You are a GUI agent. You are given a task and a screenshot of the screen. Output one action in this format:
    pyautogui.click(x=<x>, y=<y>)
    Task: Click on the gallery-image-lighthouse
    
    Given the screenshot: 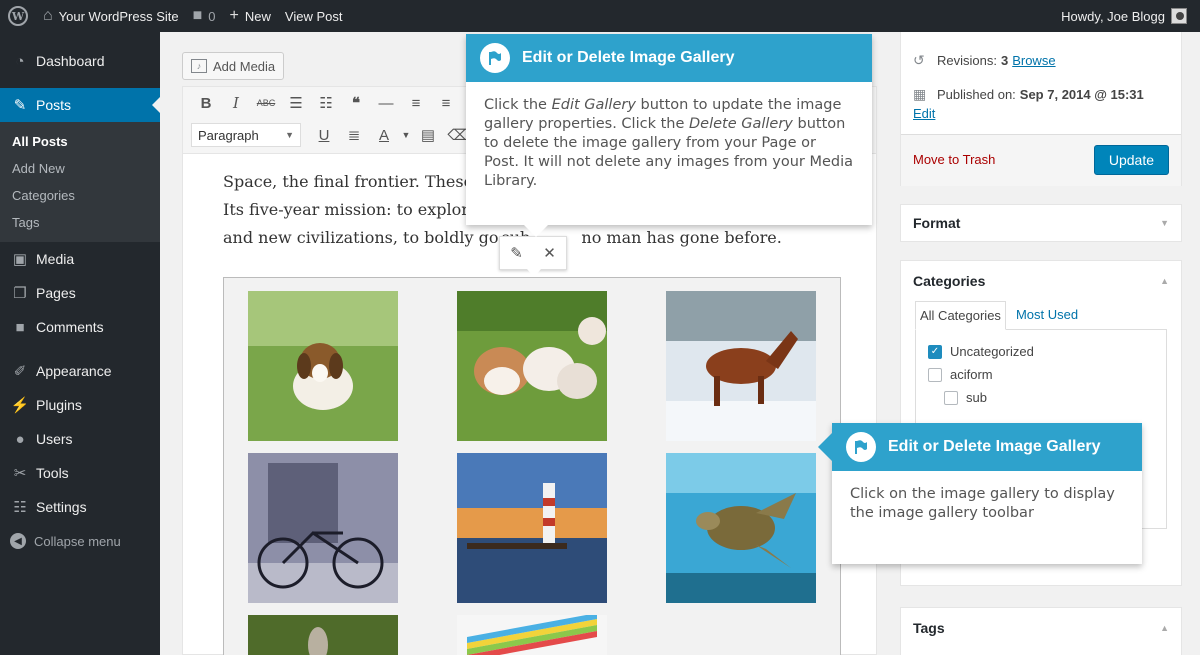 What is the action you would take?
    pyautogui.click(x=532, y=528)
    